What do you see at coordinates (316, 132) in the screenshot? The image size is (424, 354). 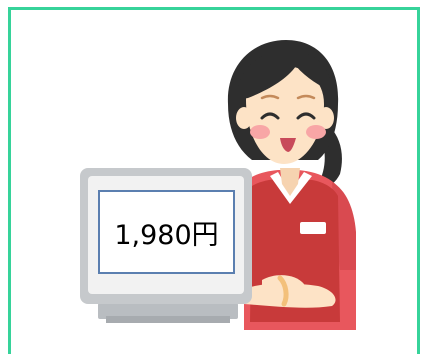 I see `cheek-right` at bounding box center [316, 132].